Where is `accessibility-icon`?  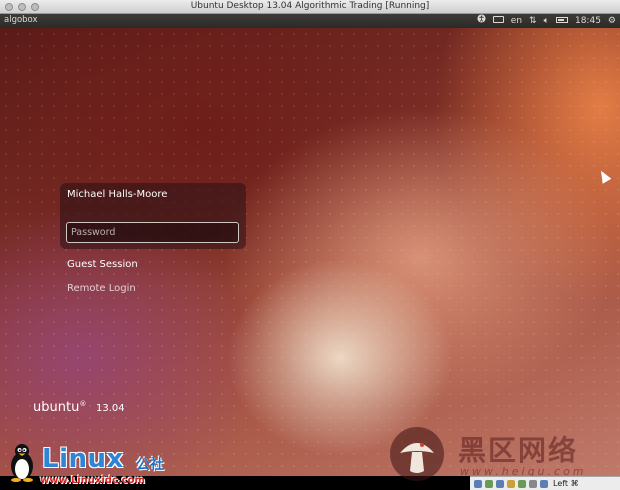 accessibility-icon is located at coordinates (481, 21).